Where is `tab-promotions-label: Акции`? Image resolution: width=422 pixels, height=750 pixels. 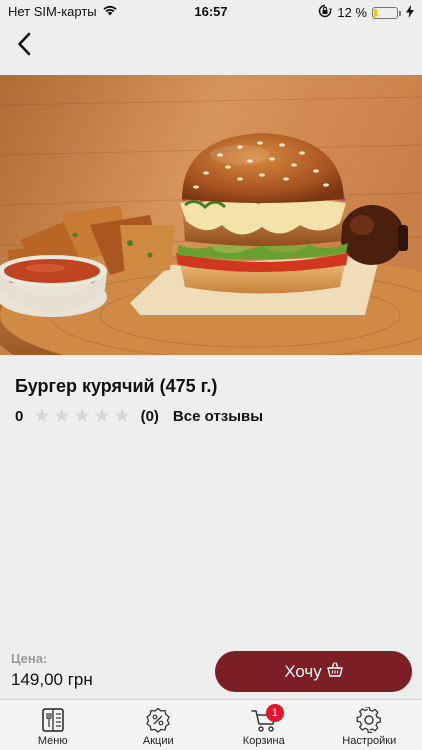 tab-promotions-label: Акции is located at coordinates (158, 741).